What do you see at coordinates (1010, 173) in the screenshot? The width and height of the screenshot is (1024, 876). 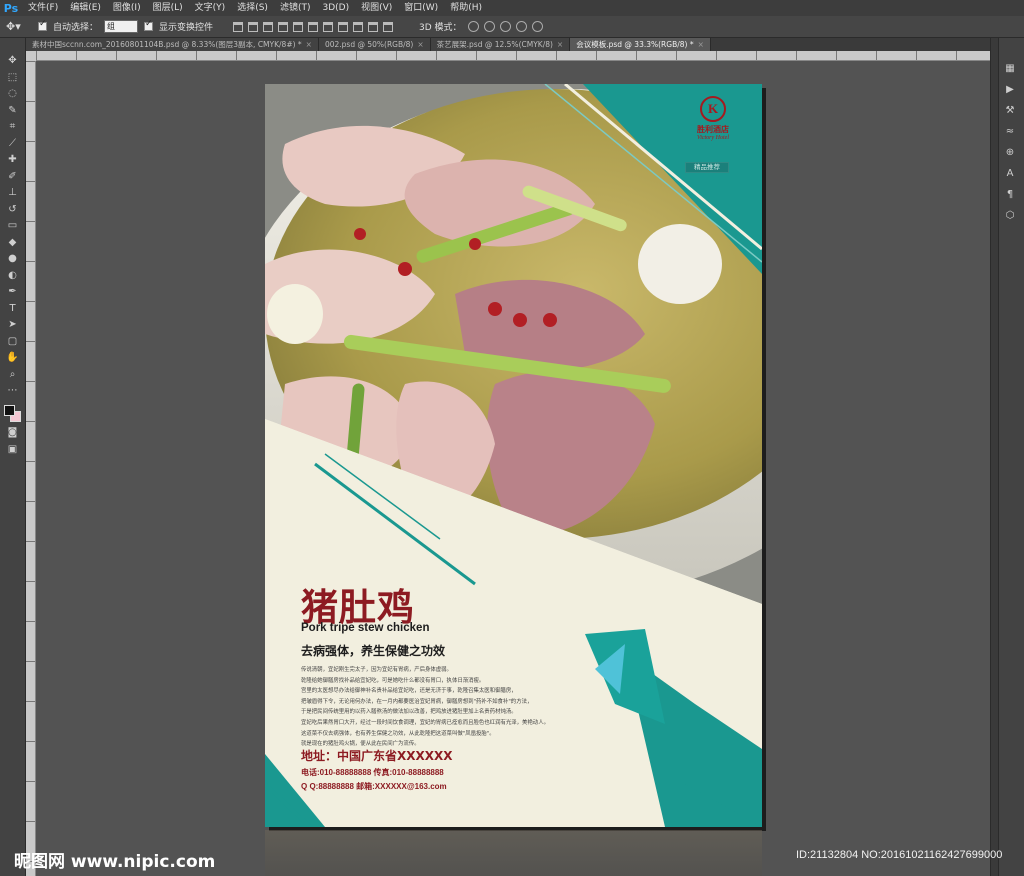 I see `character-panel-icon: A` at bounding box center [1010, 173].